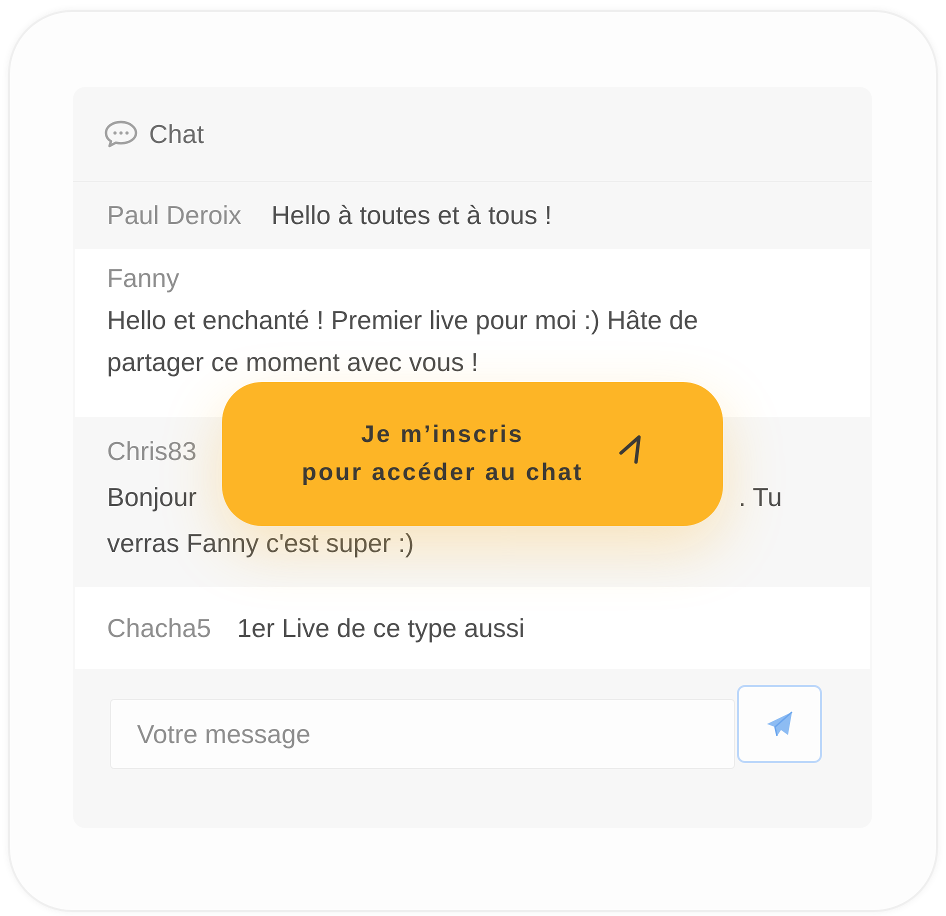 Image resolution: width=946 pixels, height=916 pixels. Describe the element at coordinates (174, 215) in the screenshot. I see `author-name: Paul Deroix` at that location.